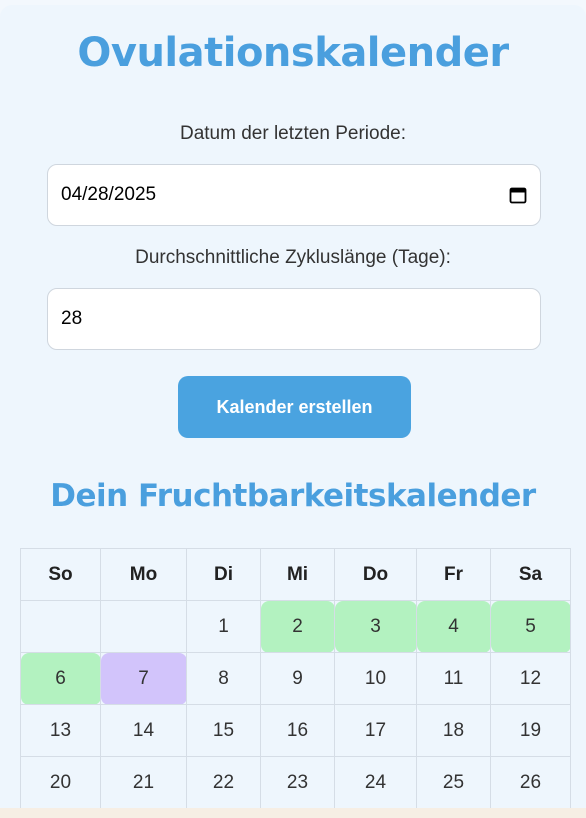 The image size is (586, 818). I want to click on calendar-day-cell: 14, so click(143, 730).